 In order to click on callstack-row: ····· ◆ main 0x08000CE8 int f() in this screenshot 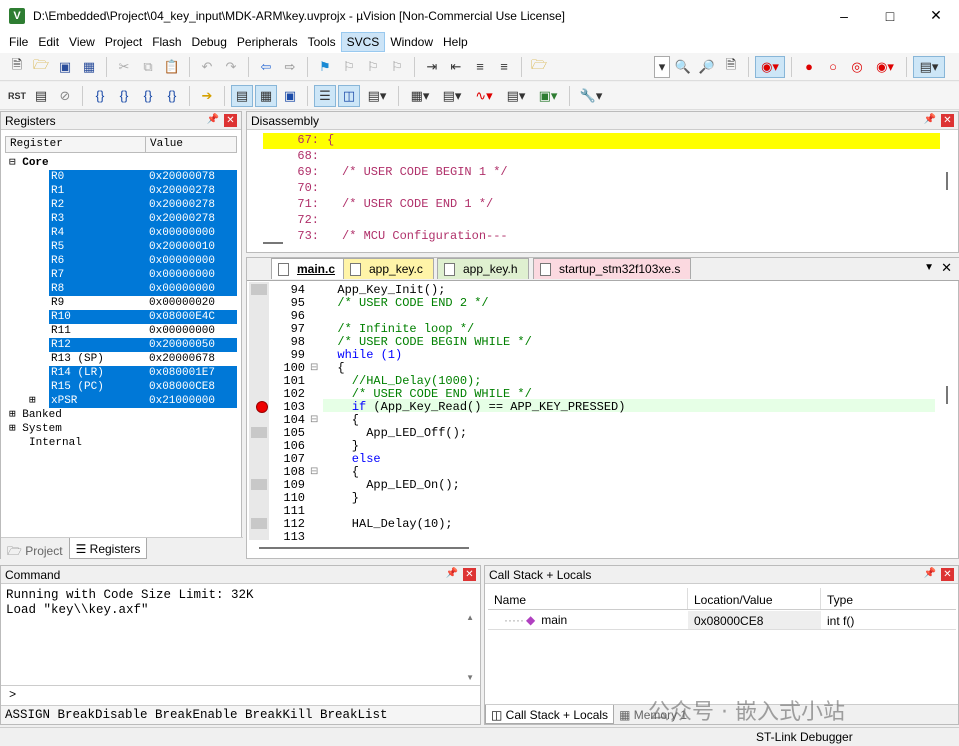, I will do `click(722, 620)`.